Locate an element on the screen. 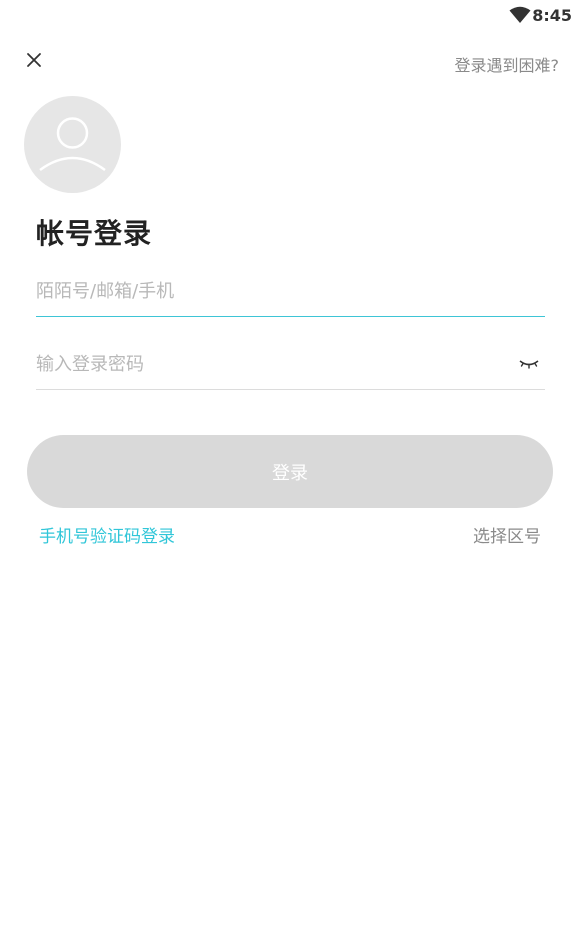 This screenshot has height=930, width=581. eye-closed-icon is located at coordinates (529, 363).